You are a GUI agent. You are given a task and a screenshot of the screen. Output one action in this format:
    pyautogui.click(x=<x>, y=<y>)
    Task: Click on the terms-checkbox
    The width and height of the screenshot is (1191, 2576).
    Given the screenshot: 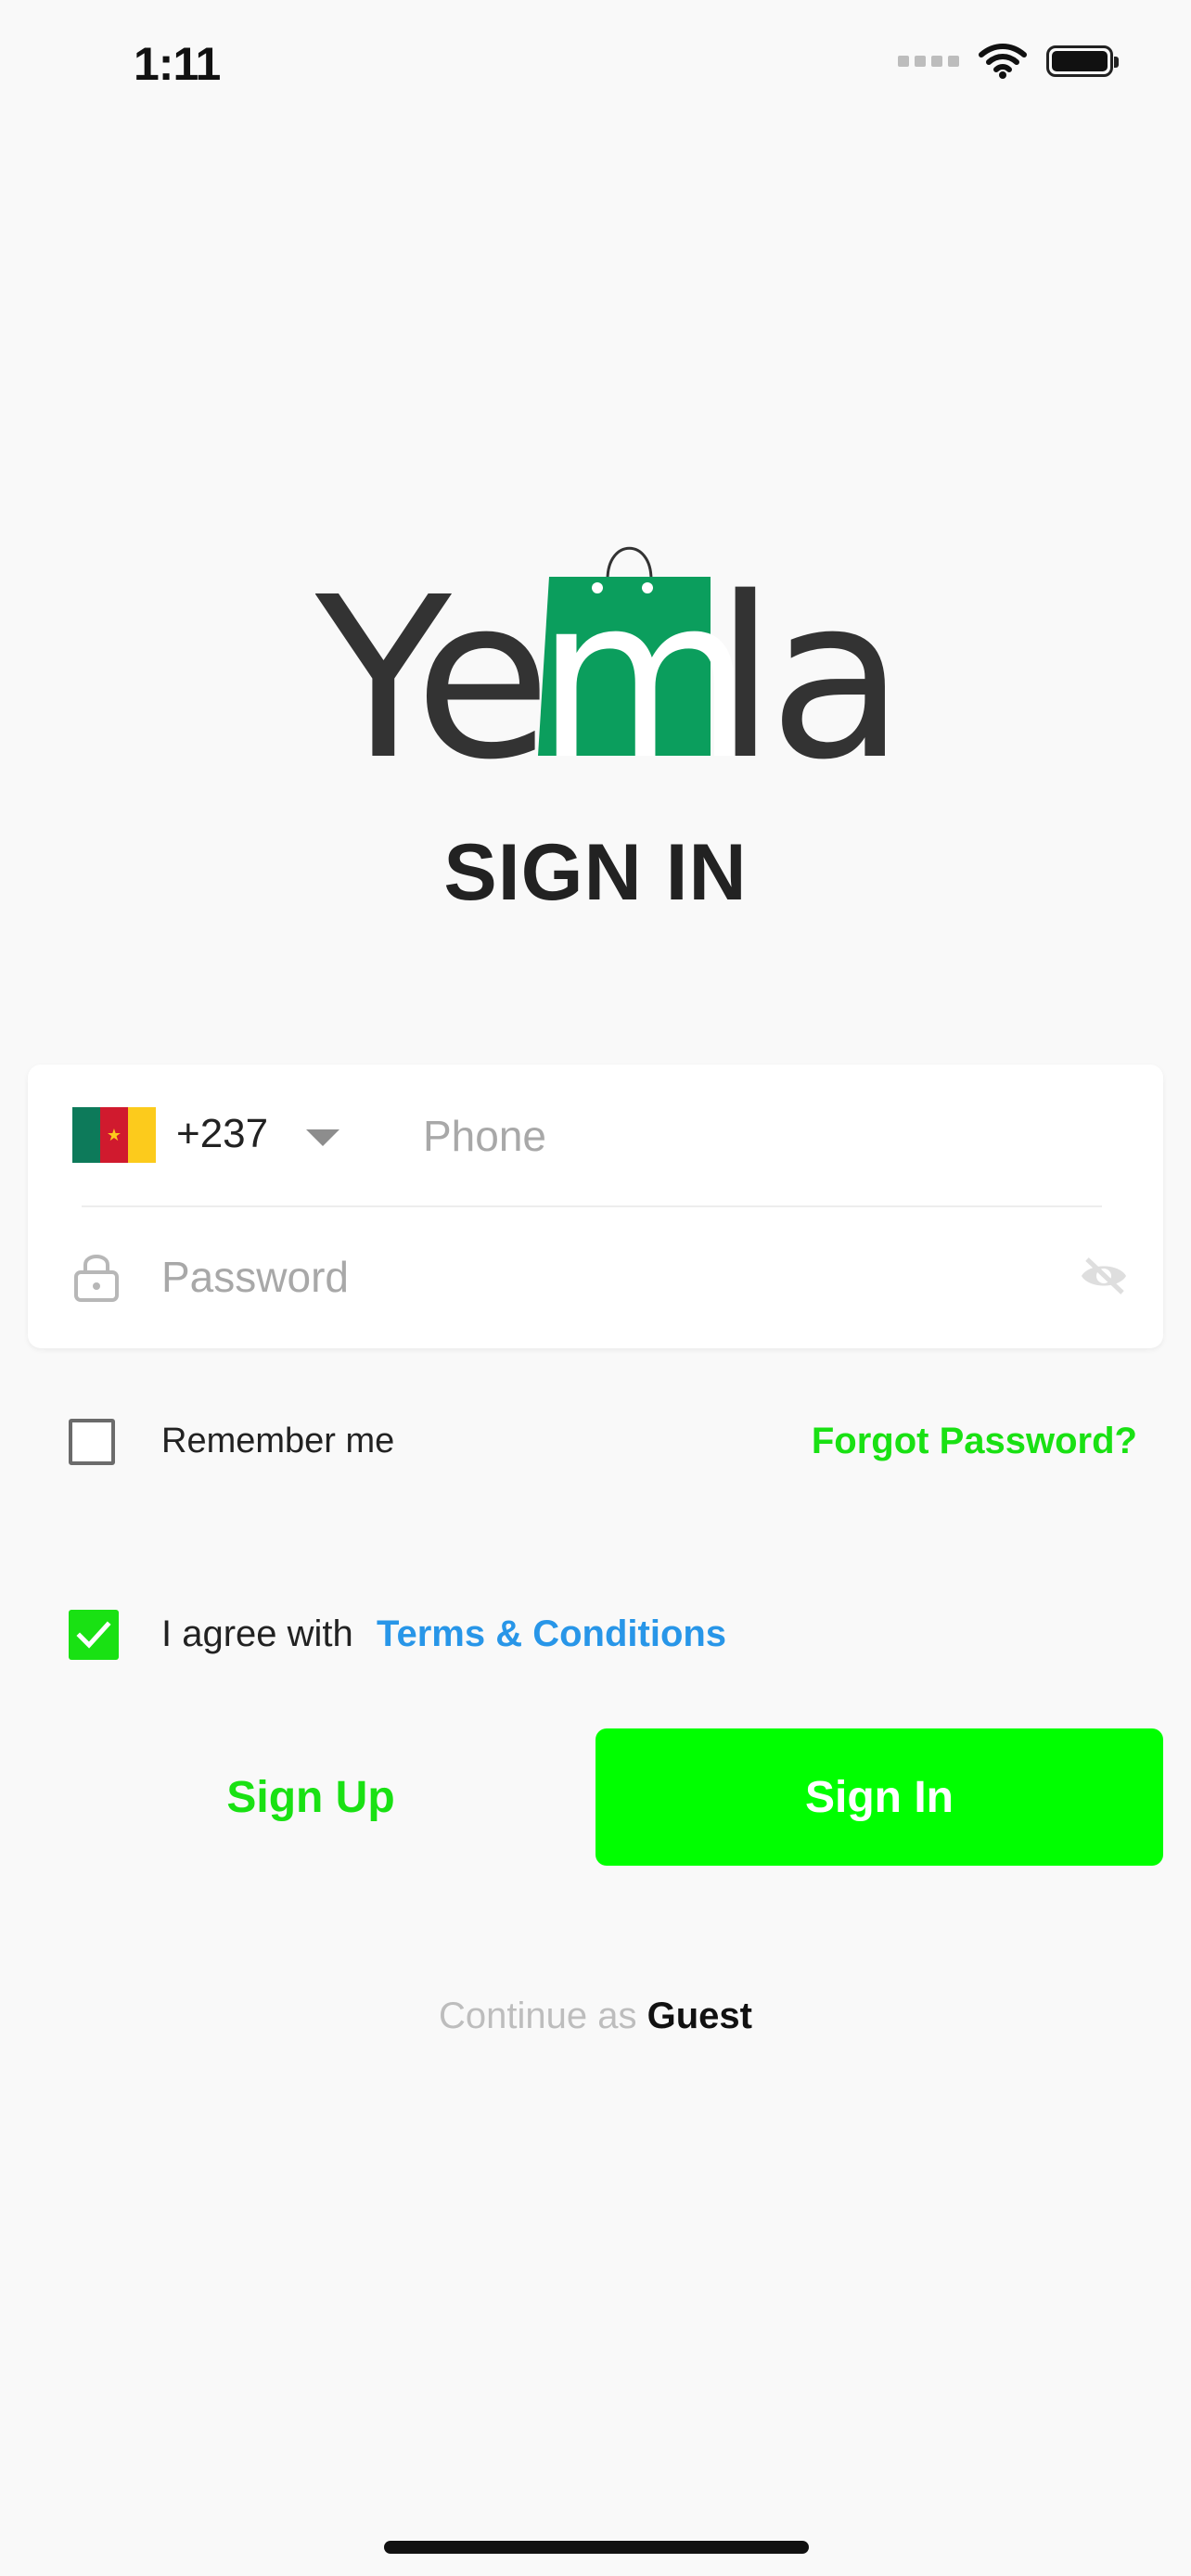 What is the action you would take?
    pyautogui.click(x=94, y=1635)
    